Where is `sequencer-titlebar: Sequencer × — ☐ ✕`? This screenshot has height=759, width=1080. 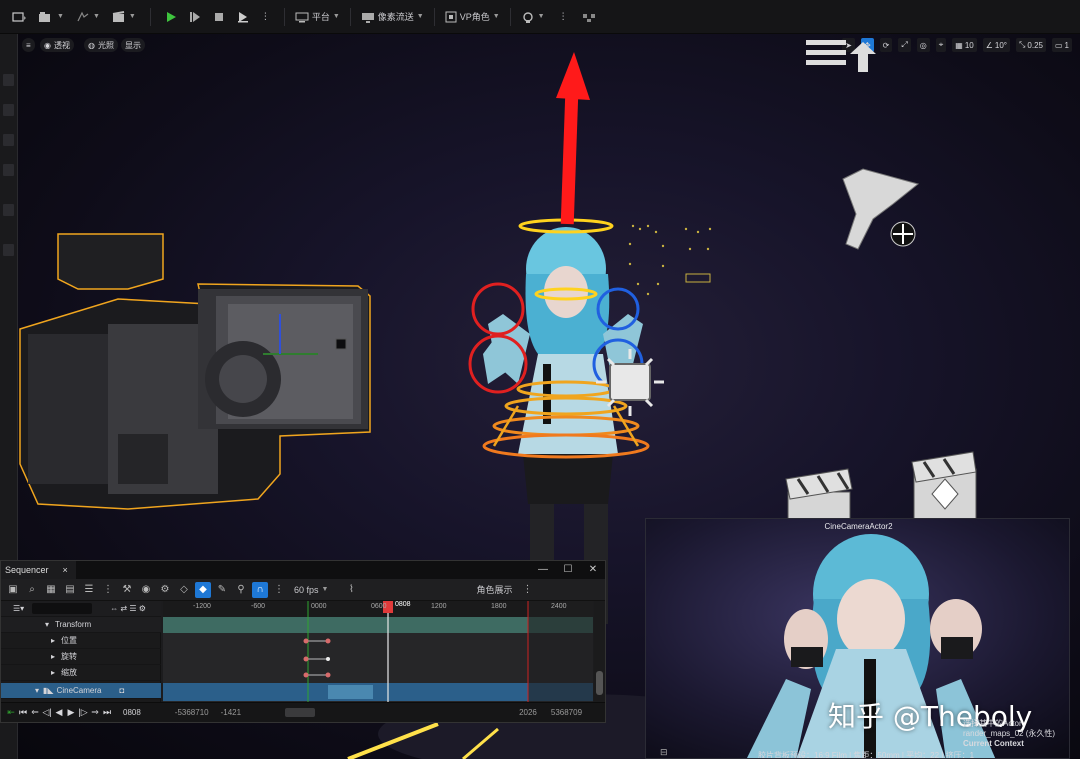
sequencer-titlebar: Sequencer × — ☐ ✕ is located at coordinates (303, 570).